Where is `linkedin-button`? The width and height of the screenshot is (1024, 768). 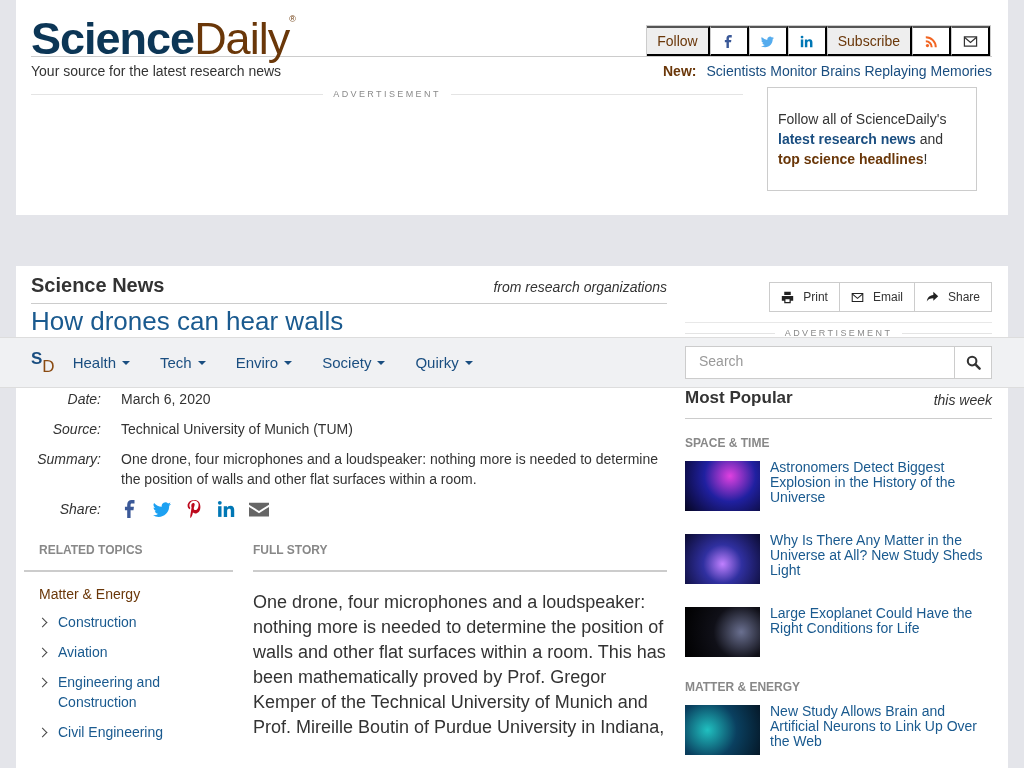
linkedin-button is located at coordinates (807, 41).